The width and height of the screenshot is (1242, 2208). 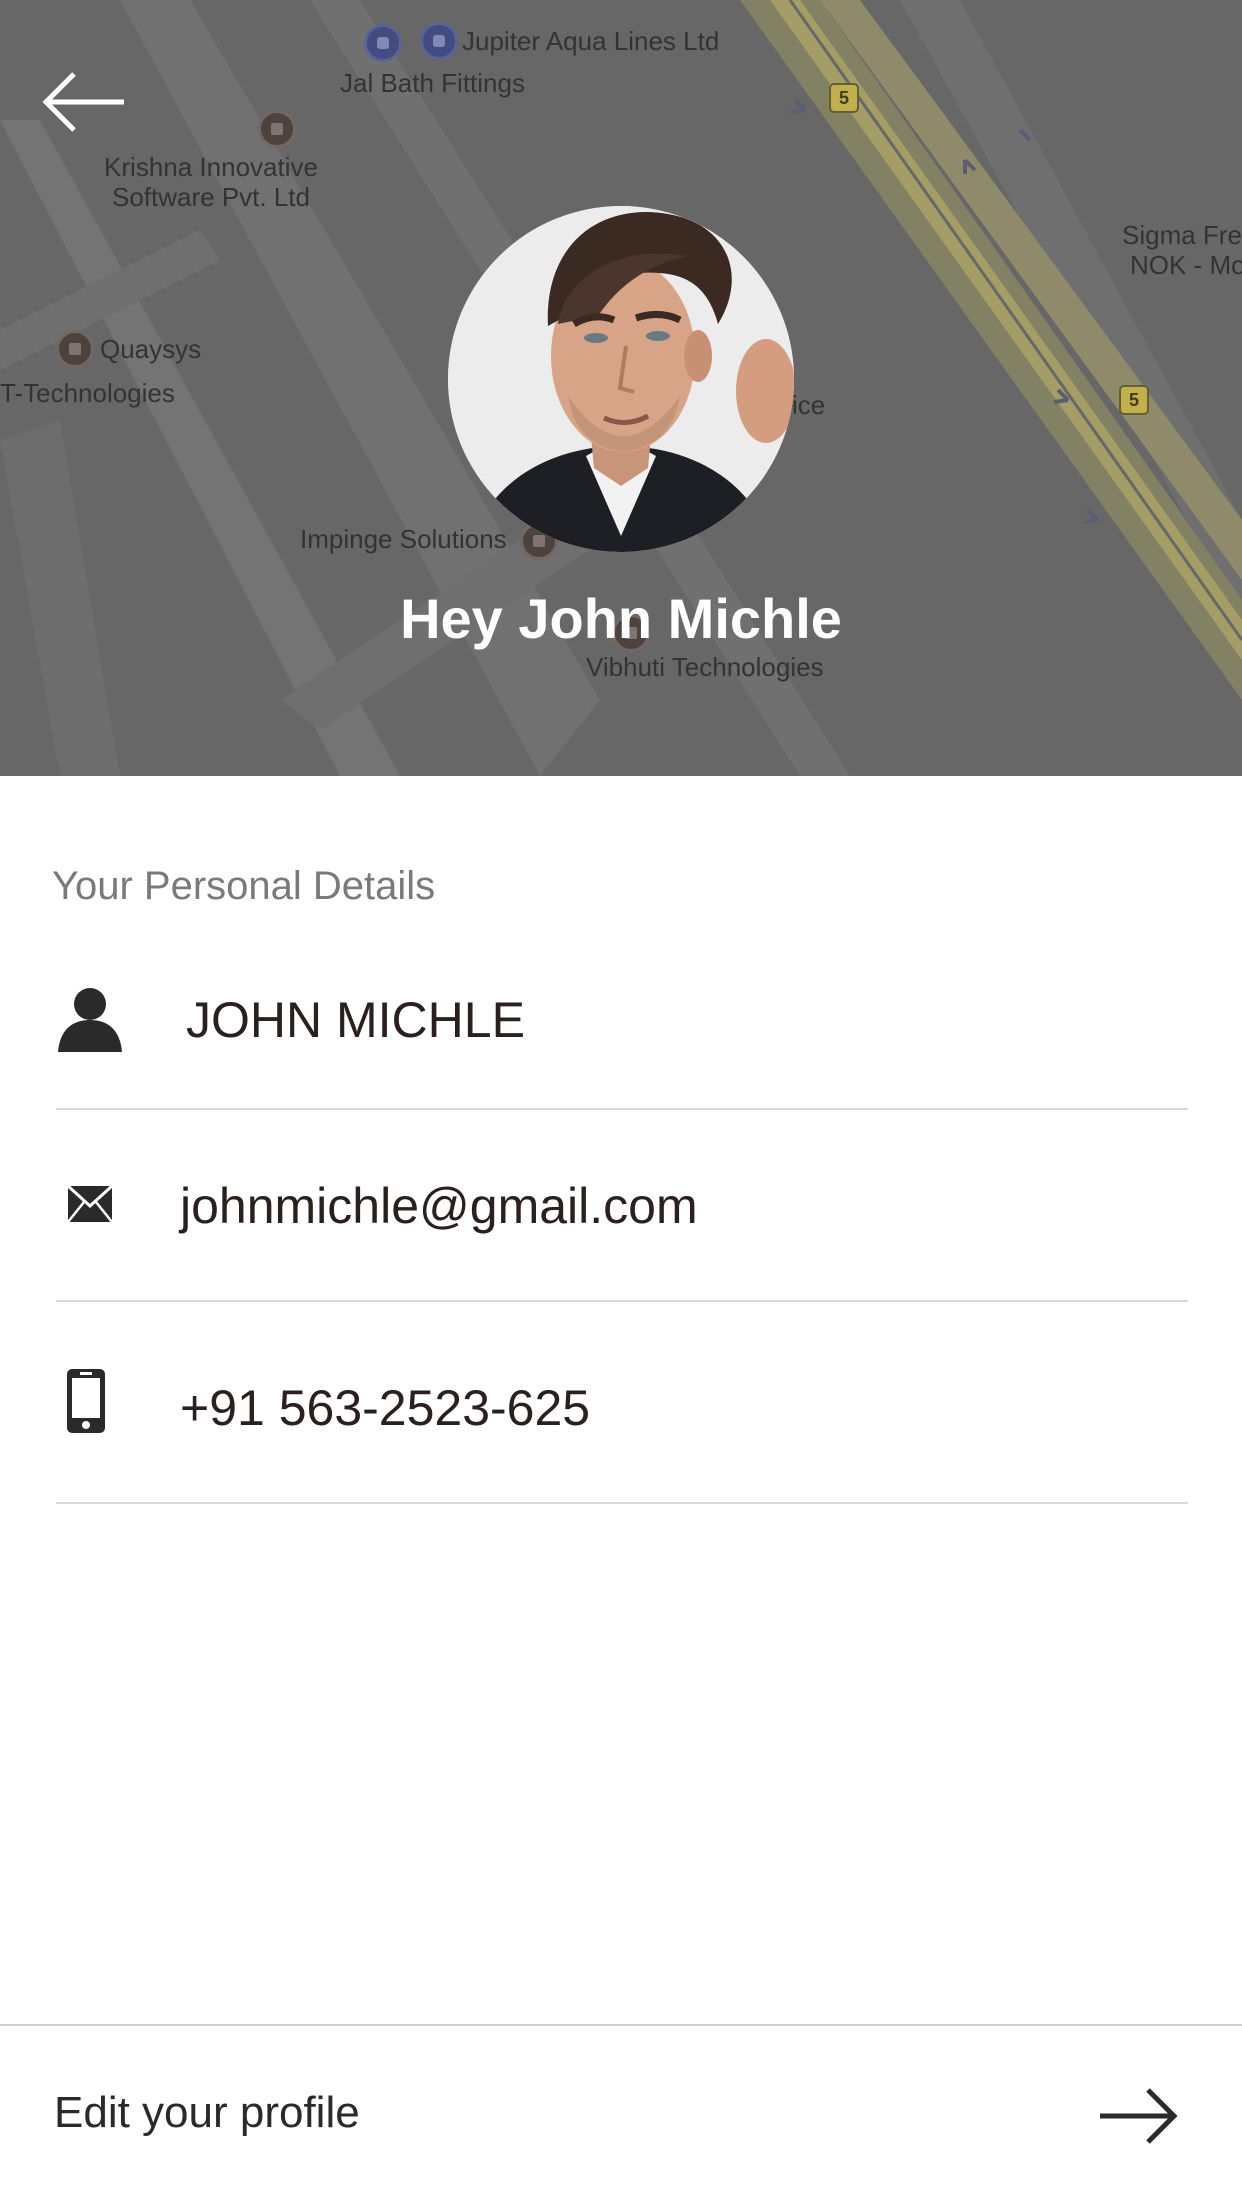 What do you see at coordinates (1138, 2116) in the screenshot?
I see `arrow-right-icon` at bounding box center [1138, 2116].